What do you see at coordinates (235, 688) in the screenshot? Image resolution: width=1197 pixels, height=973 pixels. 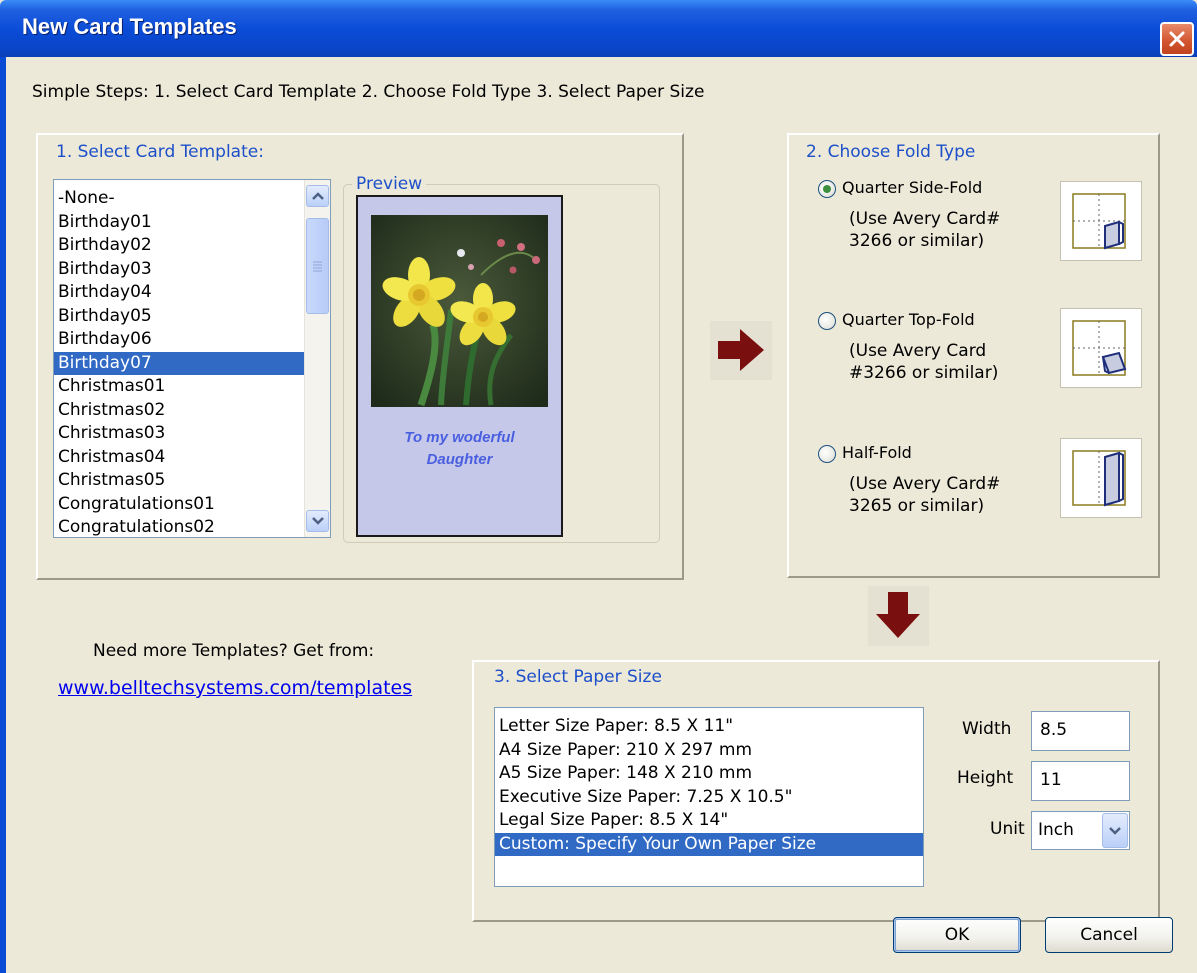 I see `templates-link: www.belltechsystems.com/templates` at bounding box center [235, 688].